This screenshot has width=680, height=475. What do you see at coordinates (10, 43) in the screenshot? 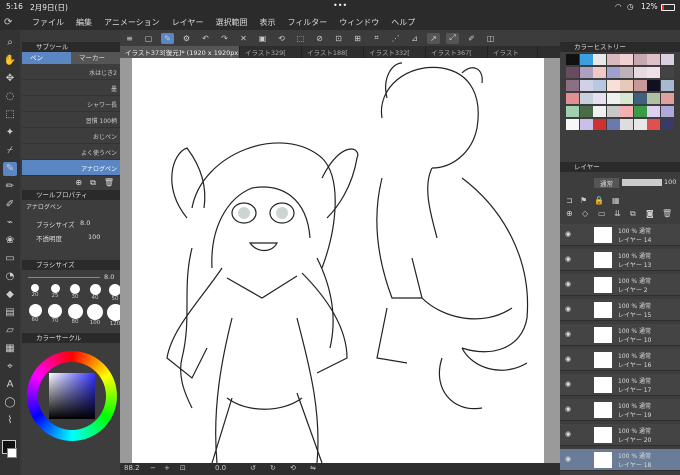
I see `zoom-icon: ⌕` at bounding box center [10, 43].